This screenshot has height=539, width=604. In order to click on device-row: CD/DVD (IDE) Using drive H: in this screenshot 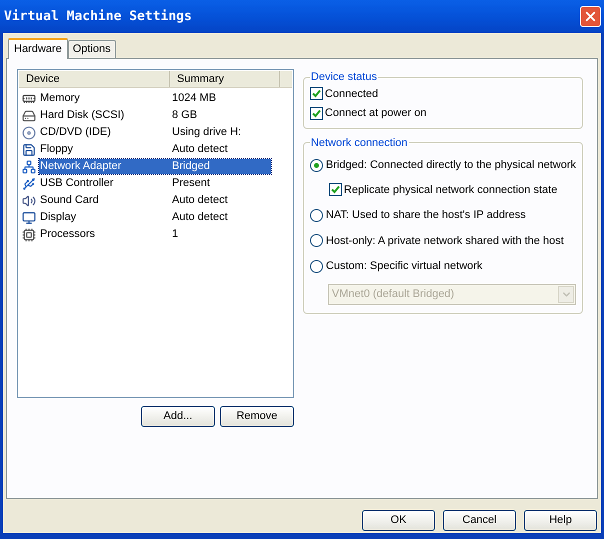, I will do `click(155, 132)`.